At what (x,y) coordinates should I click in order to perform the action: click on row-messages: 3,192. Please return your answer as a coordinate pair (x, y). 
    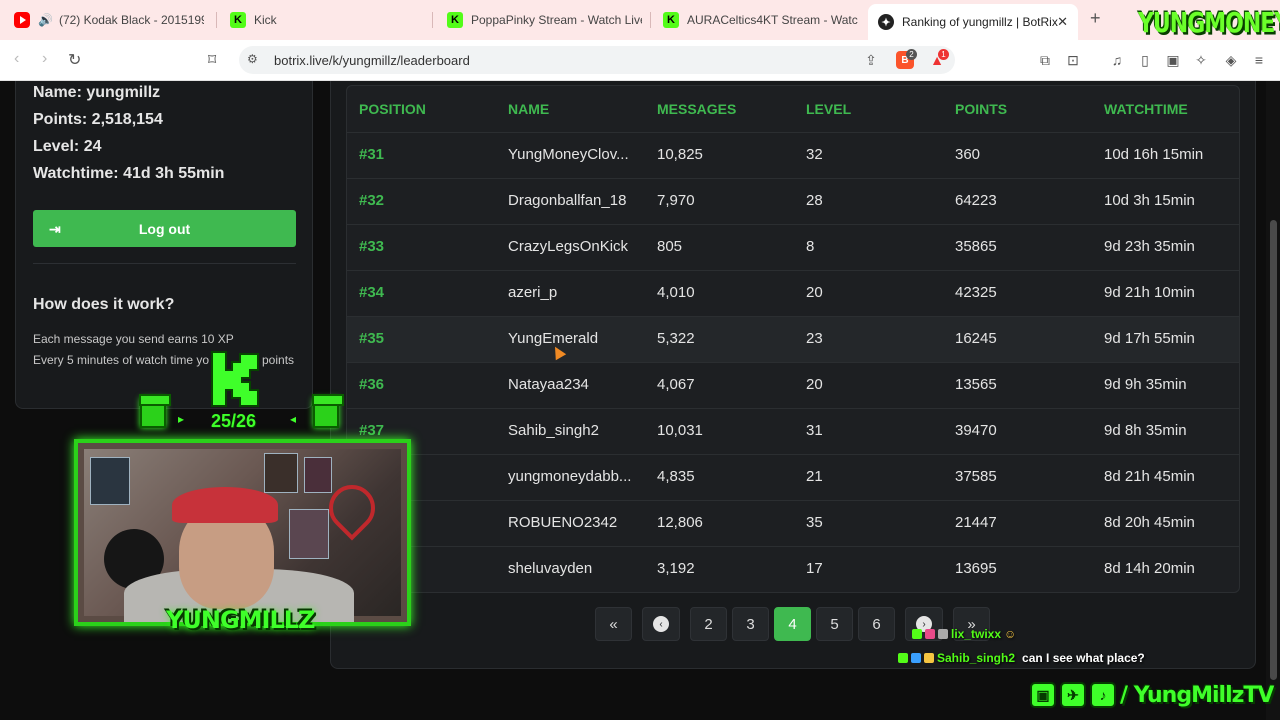
    Looking at the image, I should click on (676, 568).